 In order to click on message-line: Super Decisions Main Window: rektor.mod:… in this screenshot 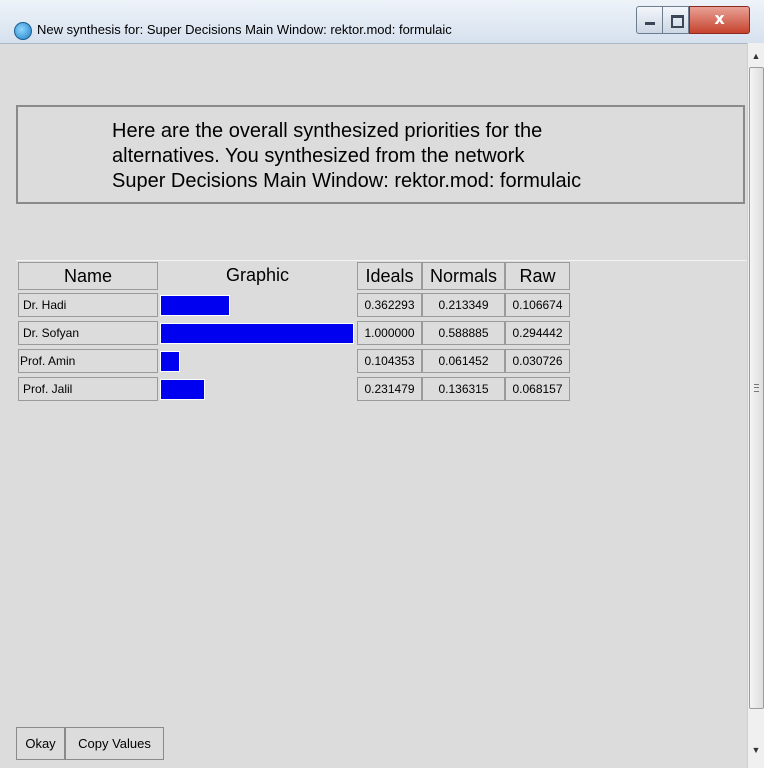, I will do `click(347, 181)`.